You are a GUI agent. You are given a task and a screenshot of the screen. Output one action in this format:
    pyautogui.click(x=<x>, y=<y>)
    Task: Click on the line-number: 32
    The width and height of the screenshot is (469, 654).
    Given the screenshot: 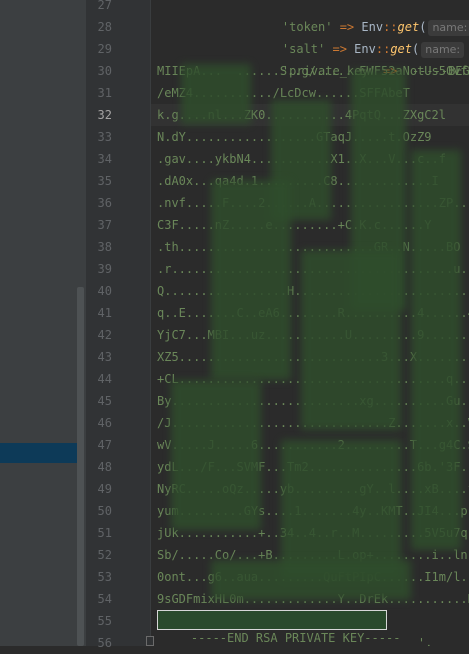 What is the action you would take?
    pyautogui.click(x=104, y=115)
    